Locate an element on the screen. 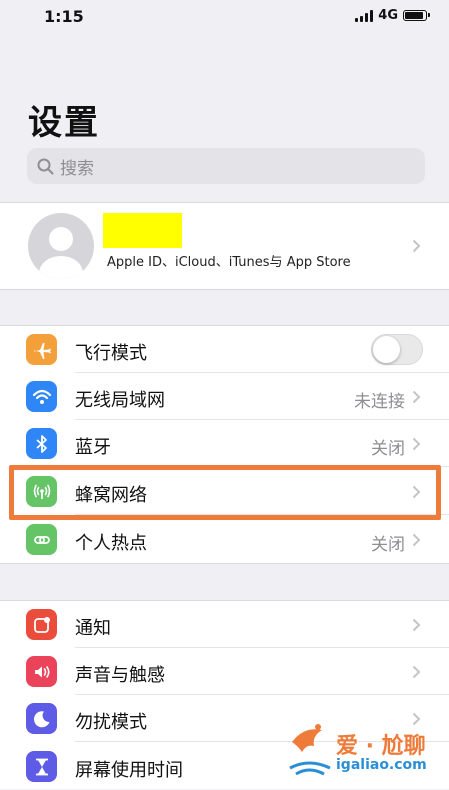 This screenshot has height=790, width=449. airplane-mode-toggle is located at coordinates (397, 349).